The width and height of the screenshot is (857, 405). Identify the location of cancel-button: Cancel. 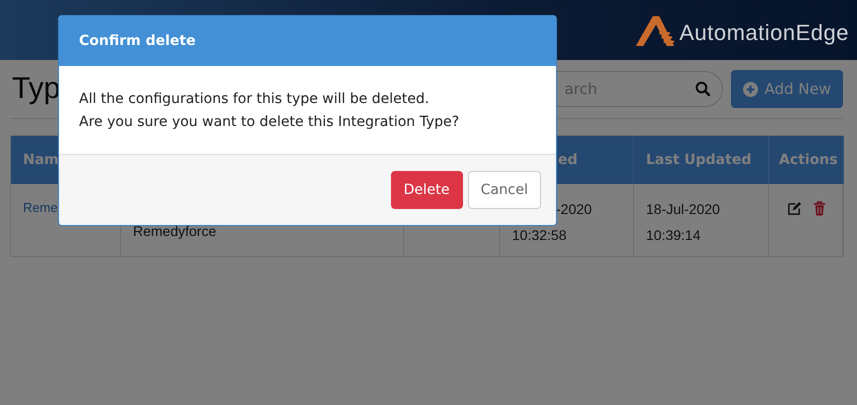
(504, 190).